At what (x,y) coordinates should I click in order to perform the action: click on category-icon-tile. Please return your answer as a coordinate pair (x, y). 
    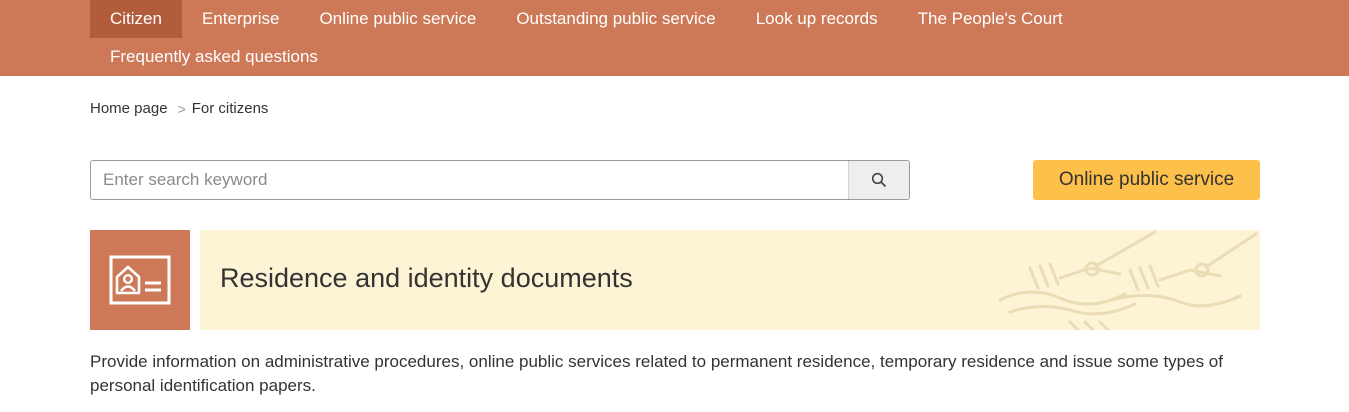
    Looking at the image, I should click on (140, 280).